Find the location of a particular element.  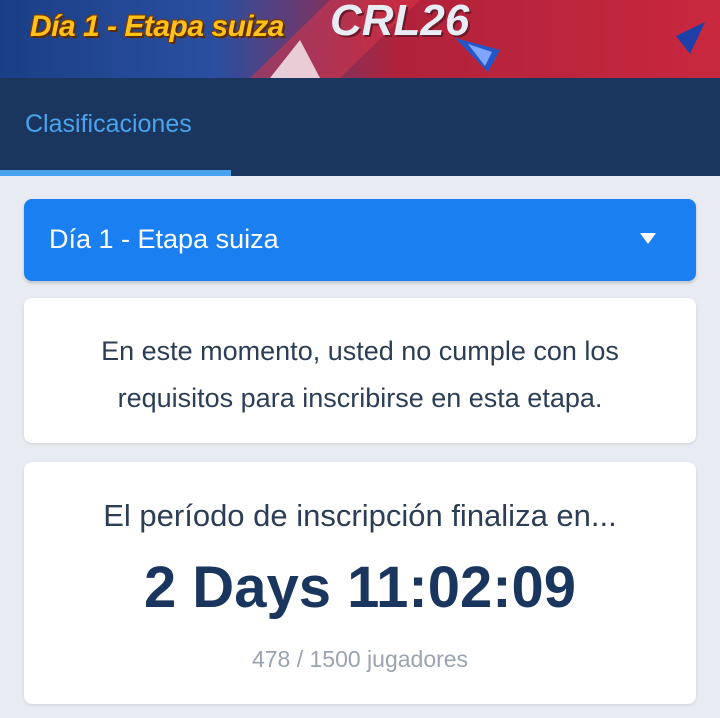

tab-bar: Clasificaciones is located at coordinates (360, 127).